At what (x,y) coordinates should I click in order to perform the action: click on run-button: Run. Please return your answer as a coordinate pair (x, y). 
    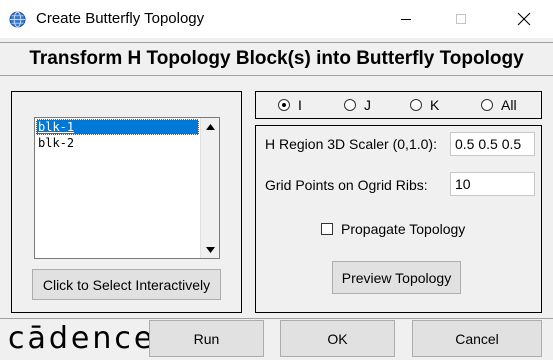
    Looking at the image, I should click on (206, 338).